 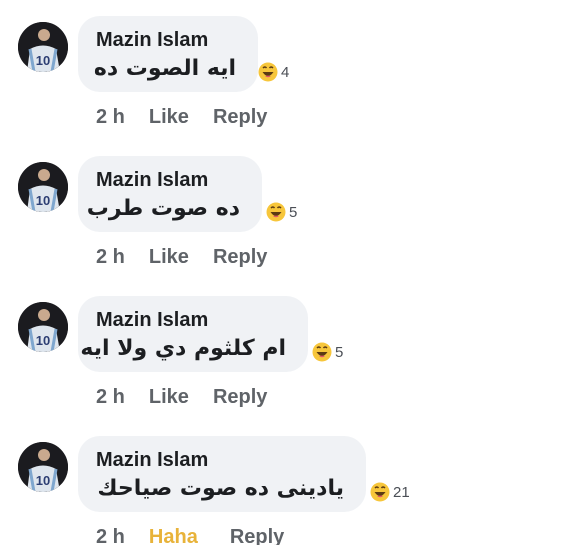 I want to click on comment-bubble: Mazin Islam ايه الصوت ده, so click(x=168, y=54).